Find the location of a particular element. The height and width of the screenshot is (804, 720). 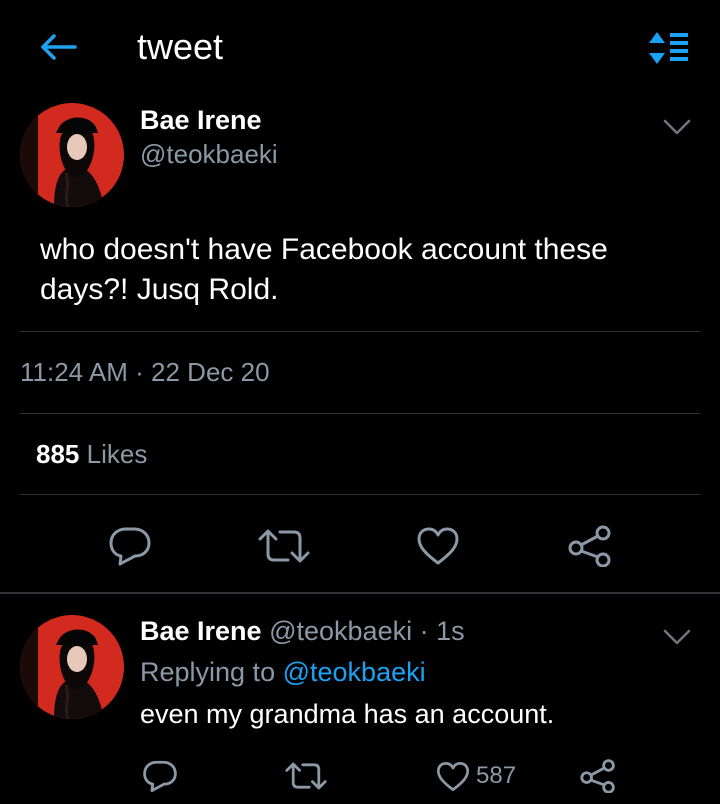

likes-summary: 885 Likes is located at coordinates (91, 454).